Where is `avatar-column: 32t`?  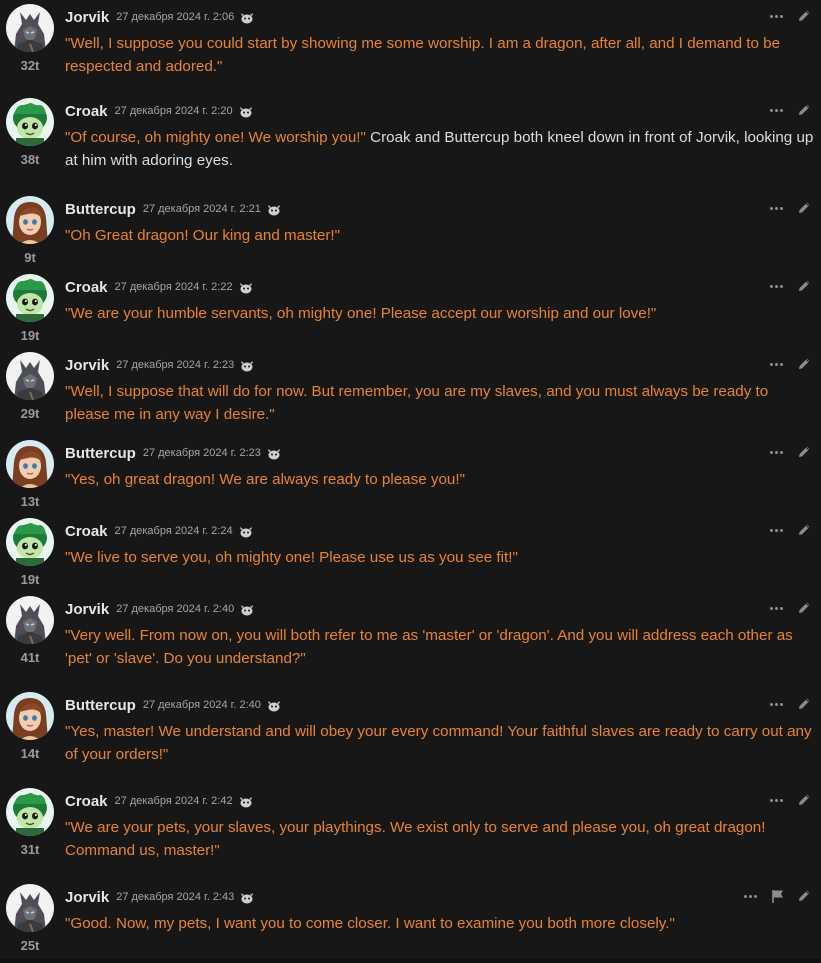 avatar-column: 32t is located at coordinates (31, 38).